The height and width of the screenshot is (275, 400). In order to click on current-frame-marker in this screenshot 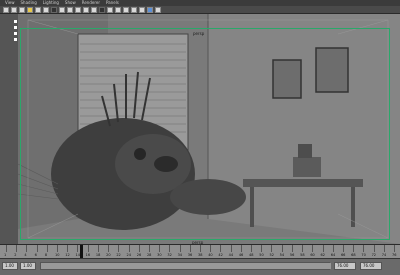, I will do `click(81, 251)`.